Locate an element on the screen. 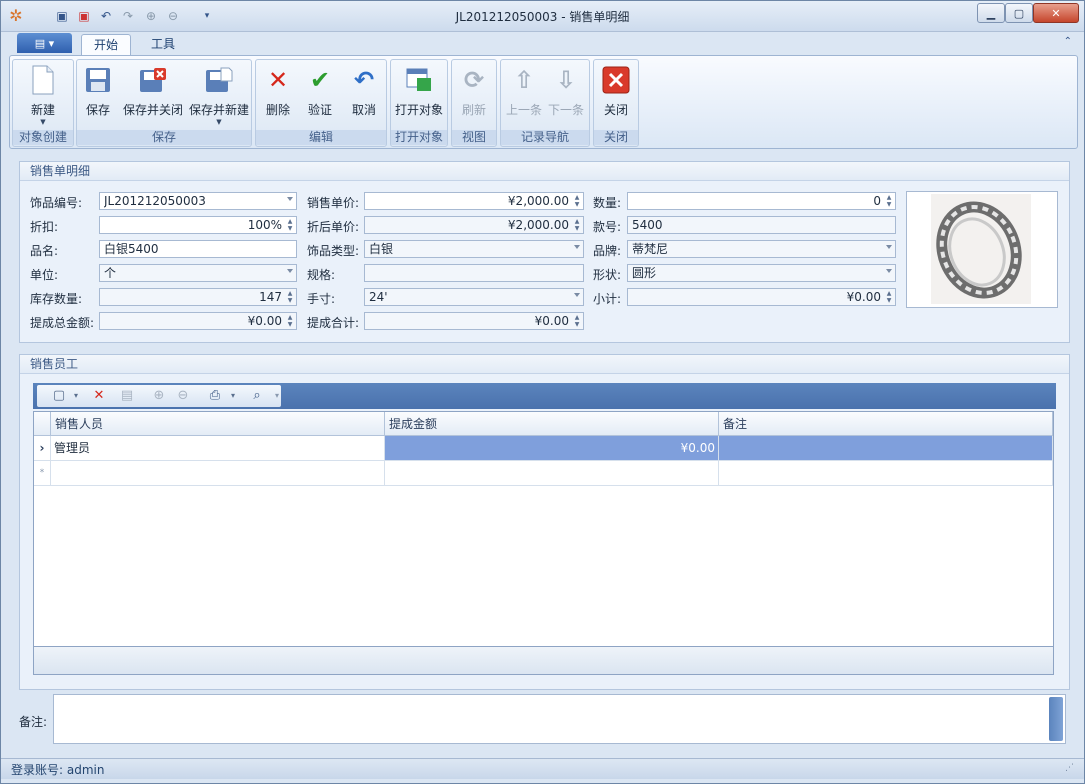  group-label-save: 保存 is located at coordinates (164, 137).